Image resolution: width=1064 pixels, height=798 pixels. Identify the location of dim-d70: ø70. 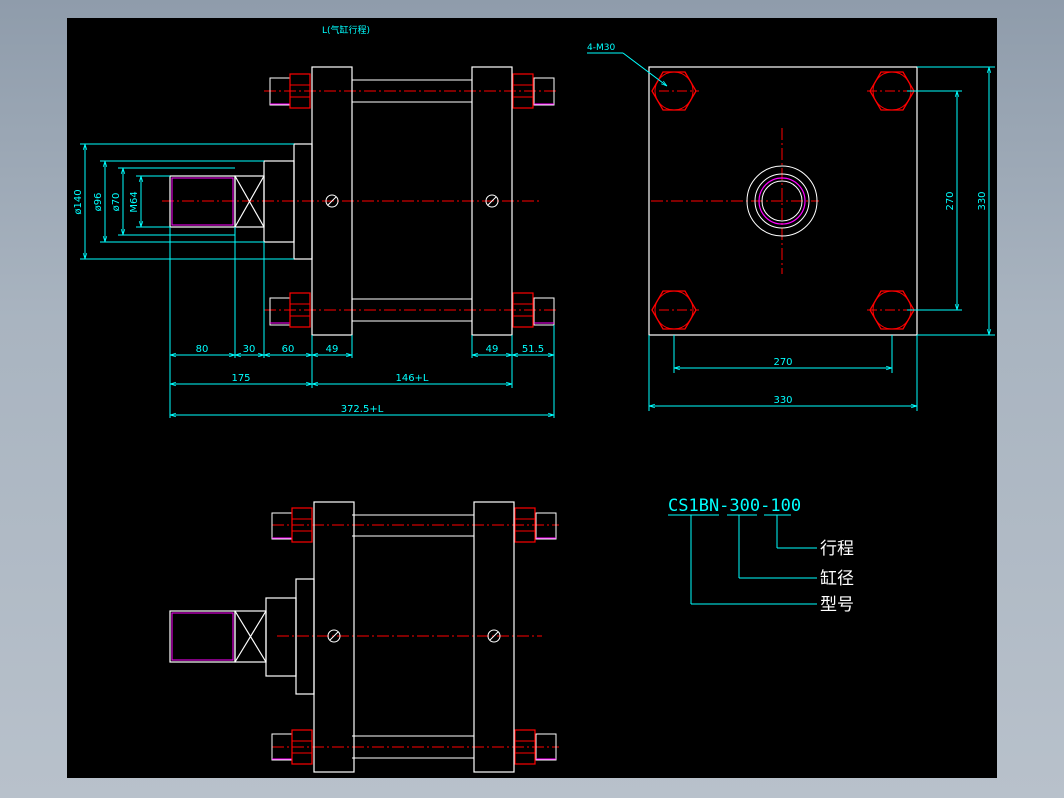
(116, 202).